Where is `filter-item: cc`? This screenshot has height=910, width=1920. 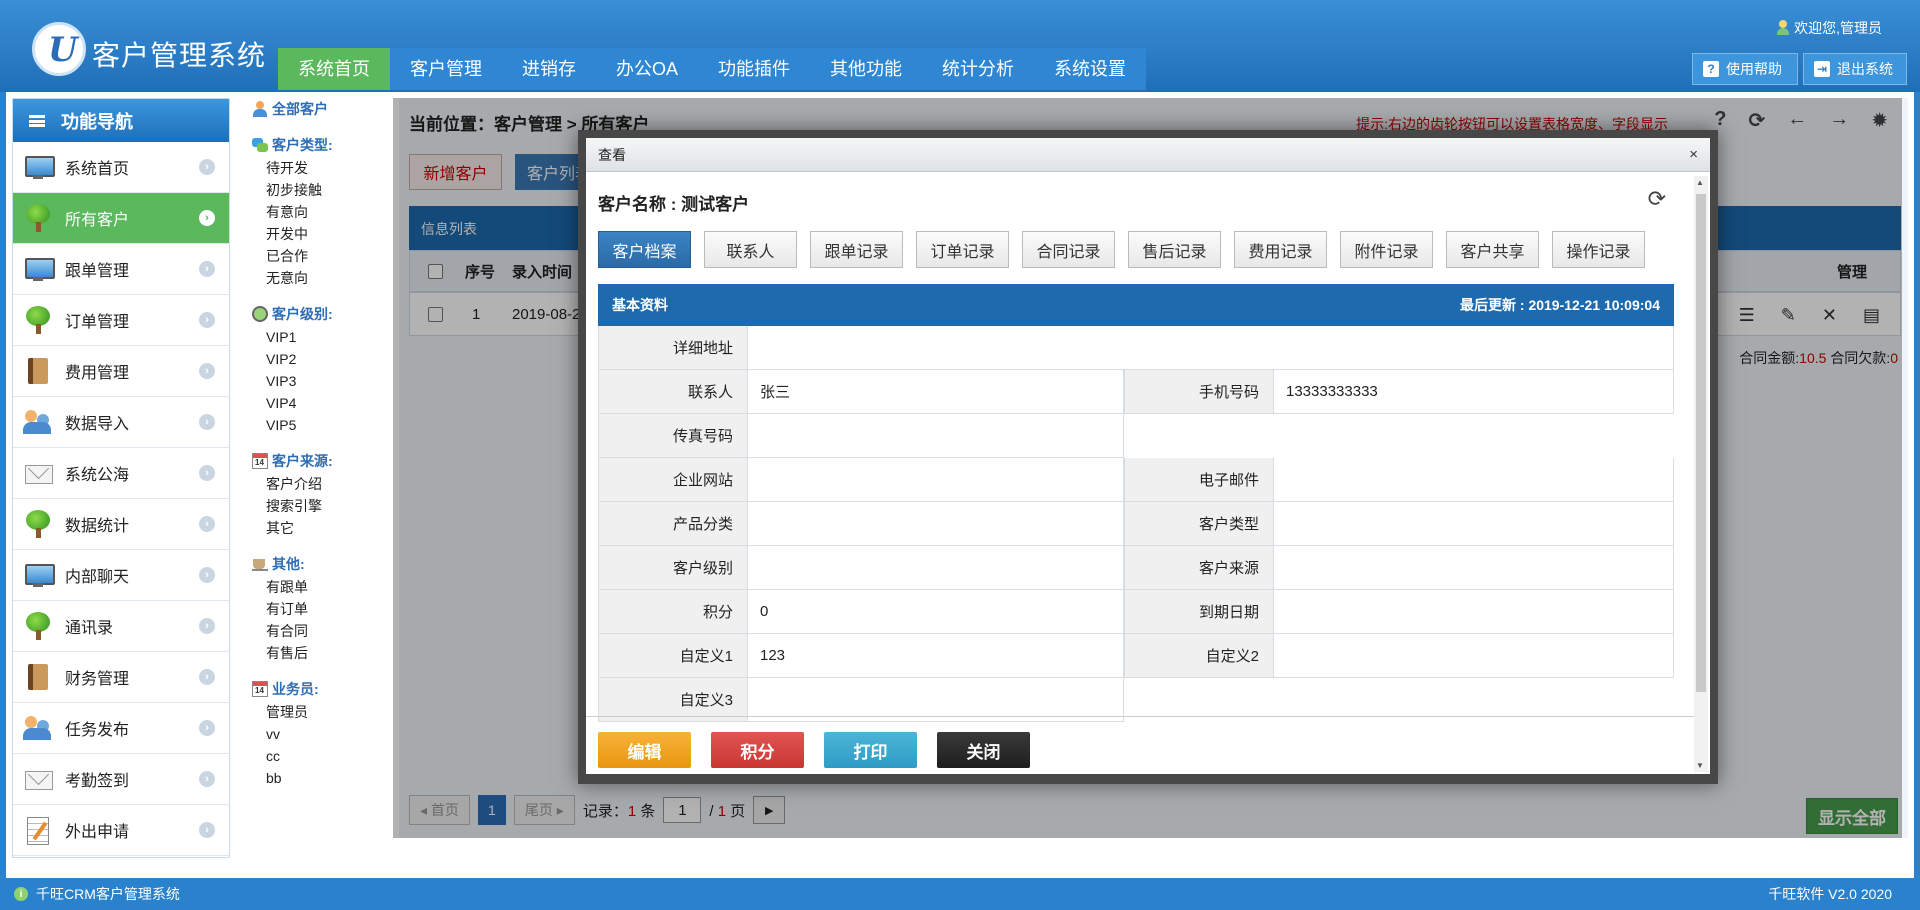
filter-item: cc is located at coordinates (322, 756).